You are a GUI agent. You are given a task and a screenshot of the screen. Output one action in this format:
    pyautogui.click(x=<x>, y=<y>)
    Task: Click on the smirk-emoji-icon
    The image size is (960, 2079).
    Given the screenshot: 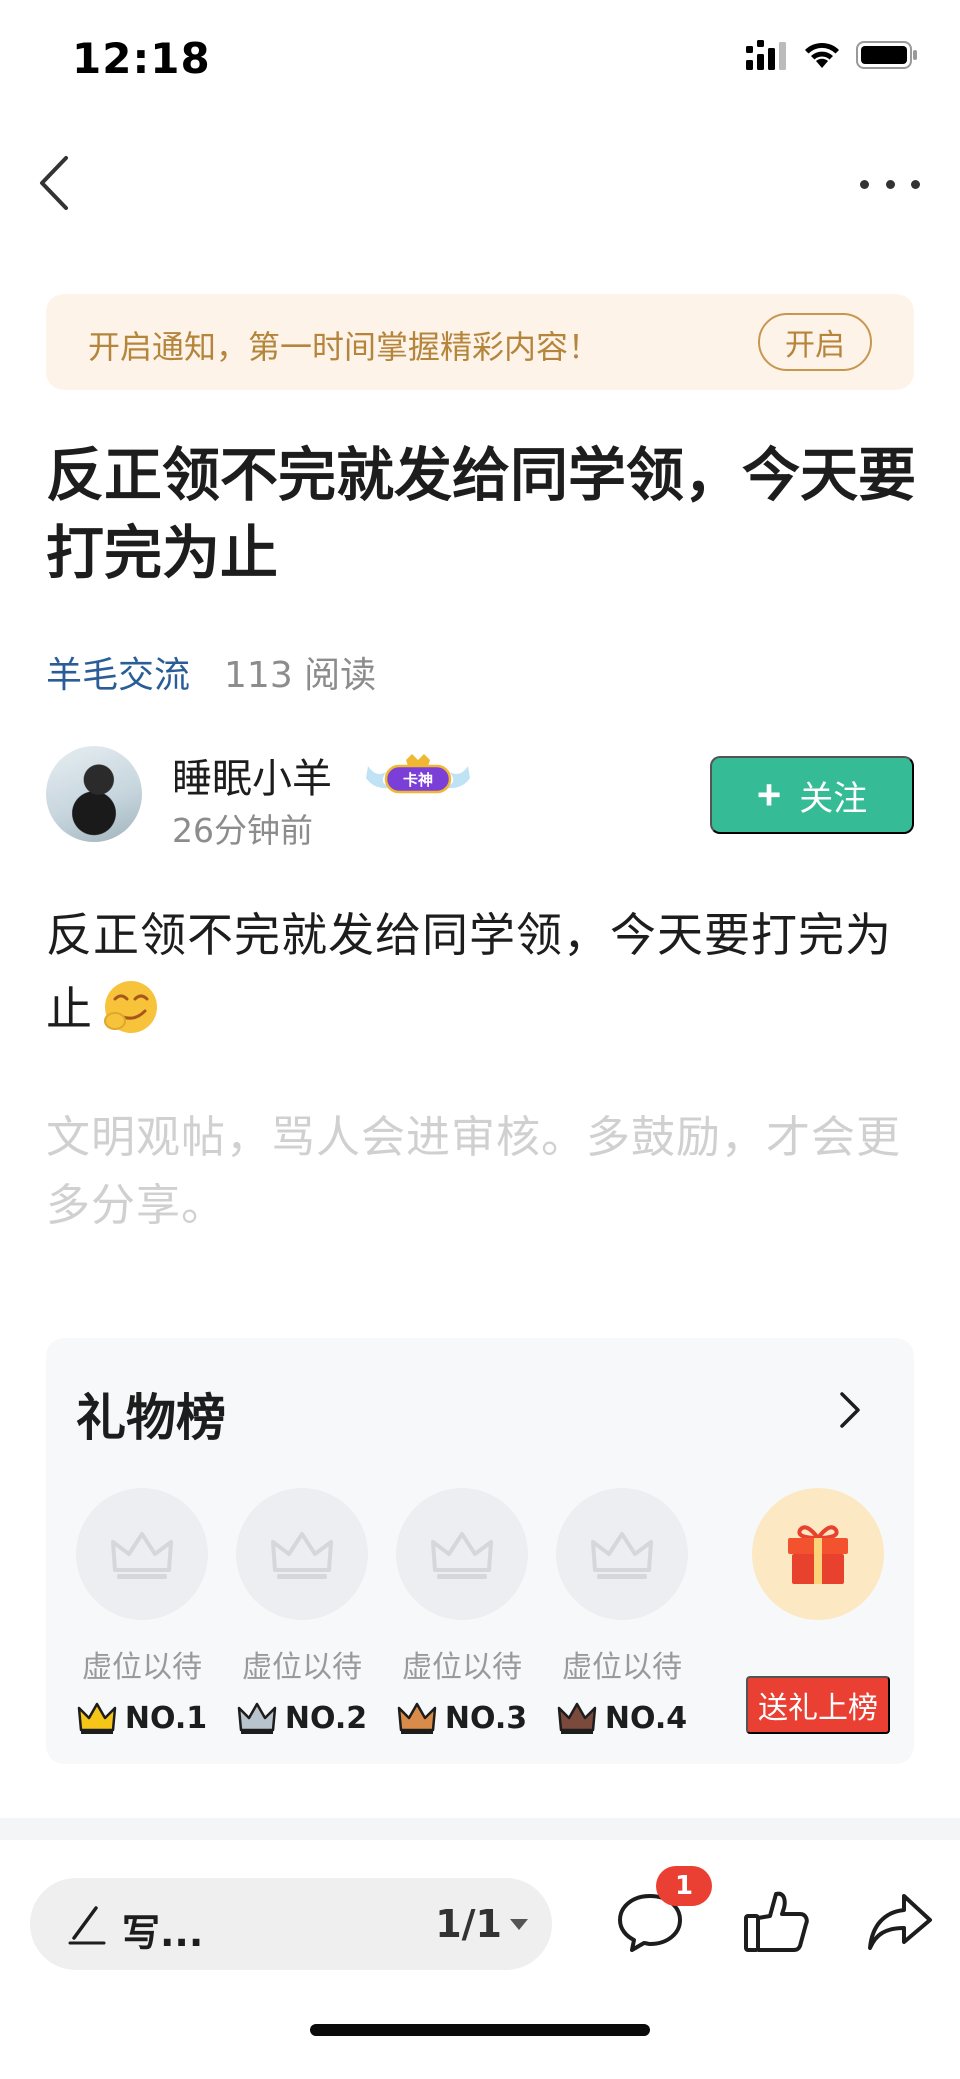 What is the action you would take?
    pyautogui.click(x=130, y=1007)
    